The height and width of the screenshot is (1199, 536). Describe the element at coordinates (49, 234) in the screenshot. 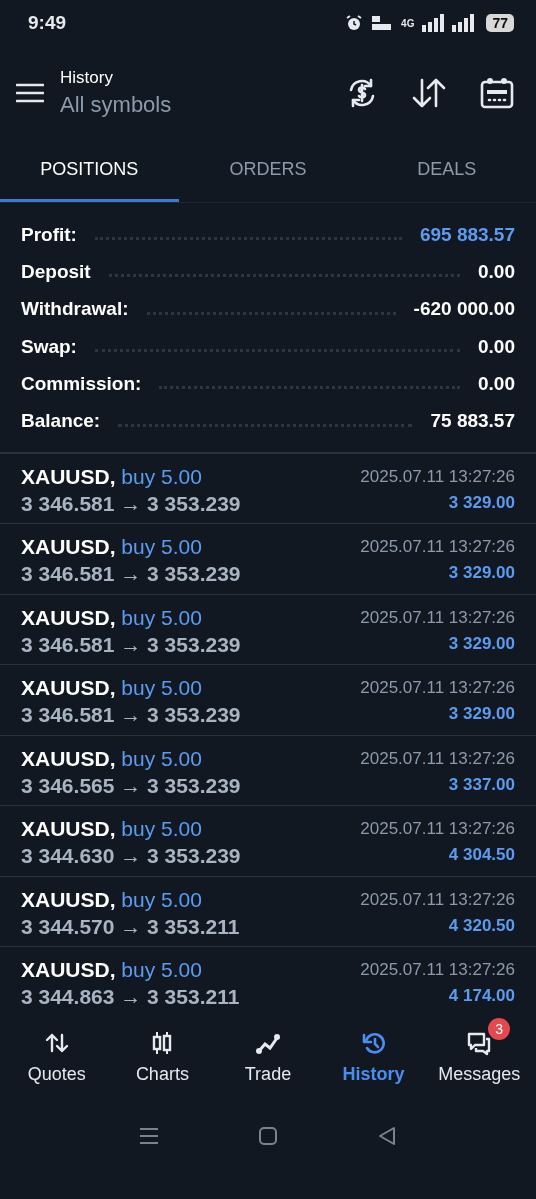

I see `summary-label: Profit:` at that location.